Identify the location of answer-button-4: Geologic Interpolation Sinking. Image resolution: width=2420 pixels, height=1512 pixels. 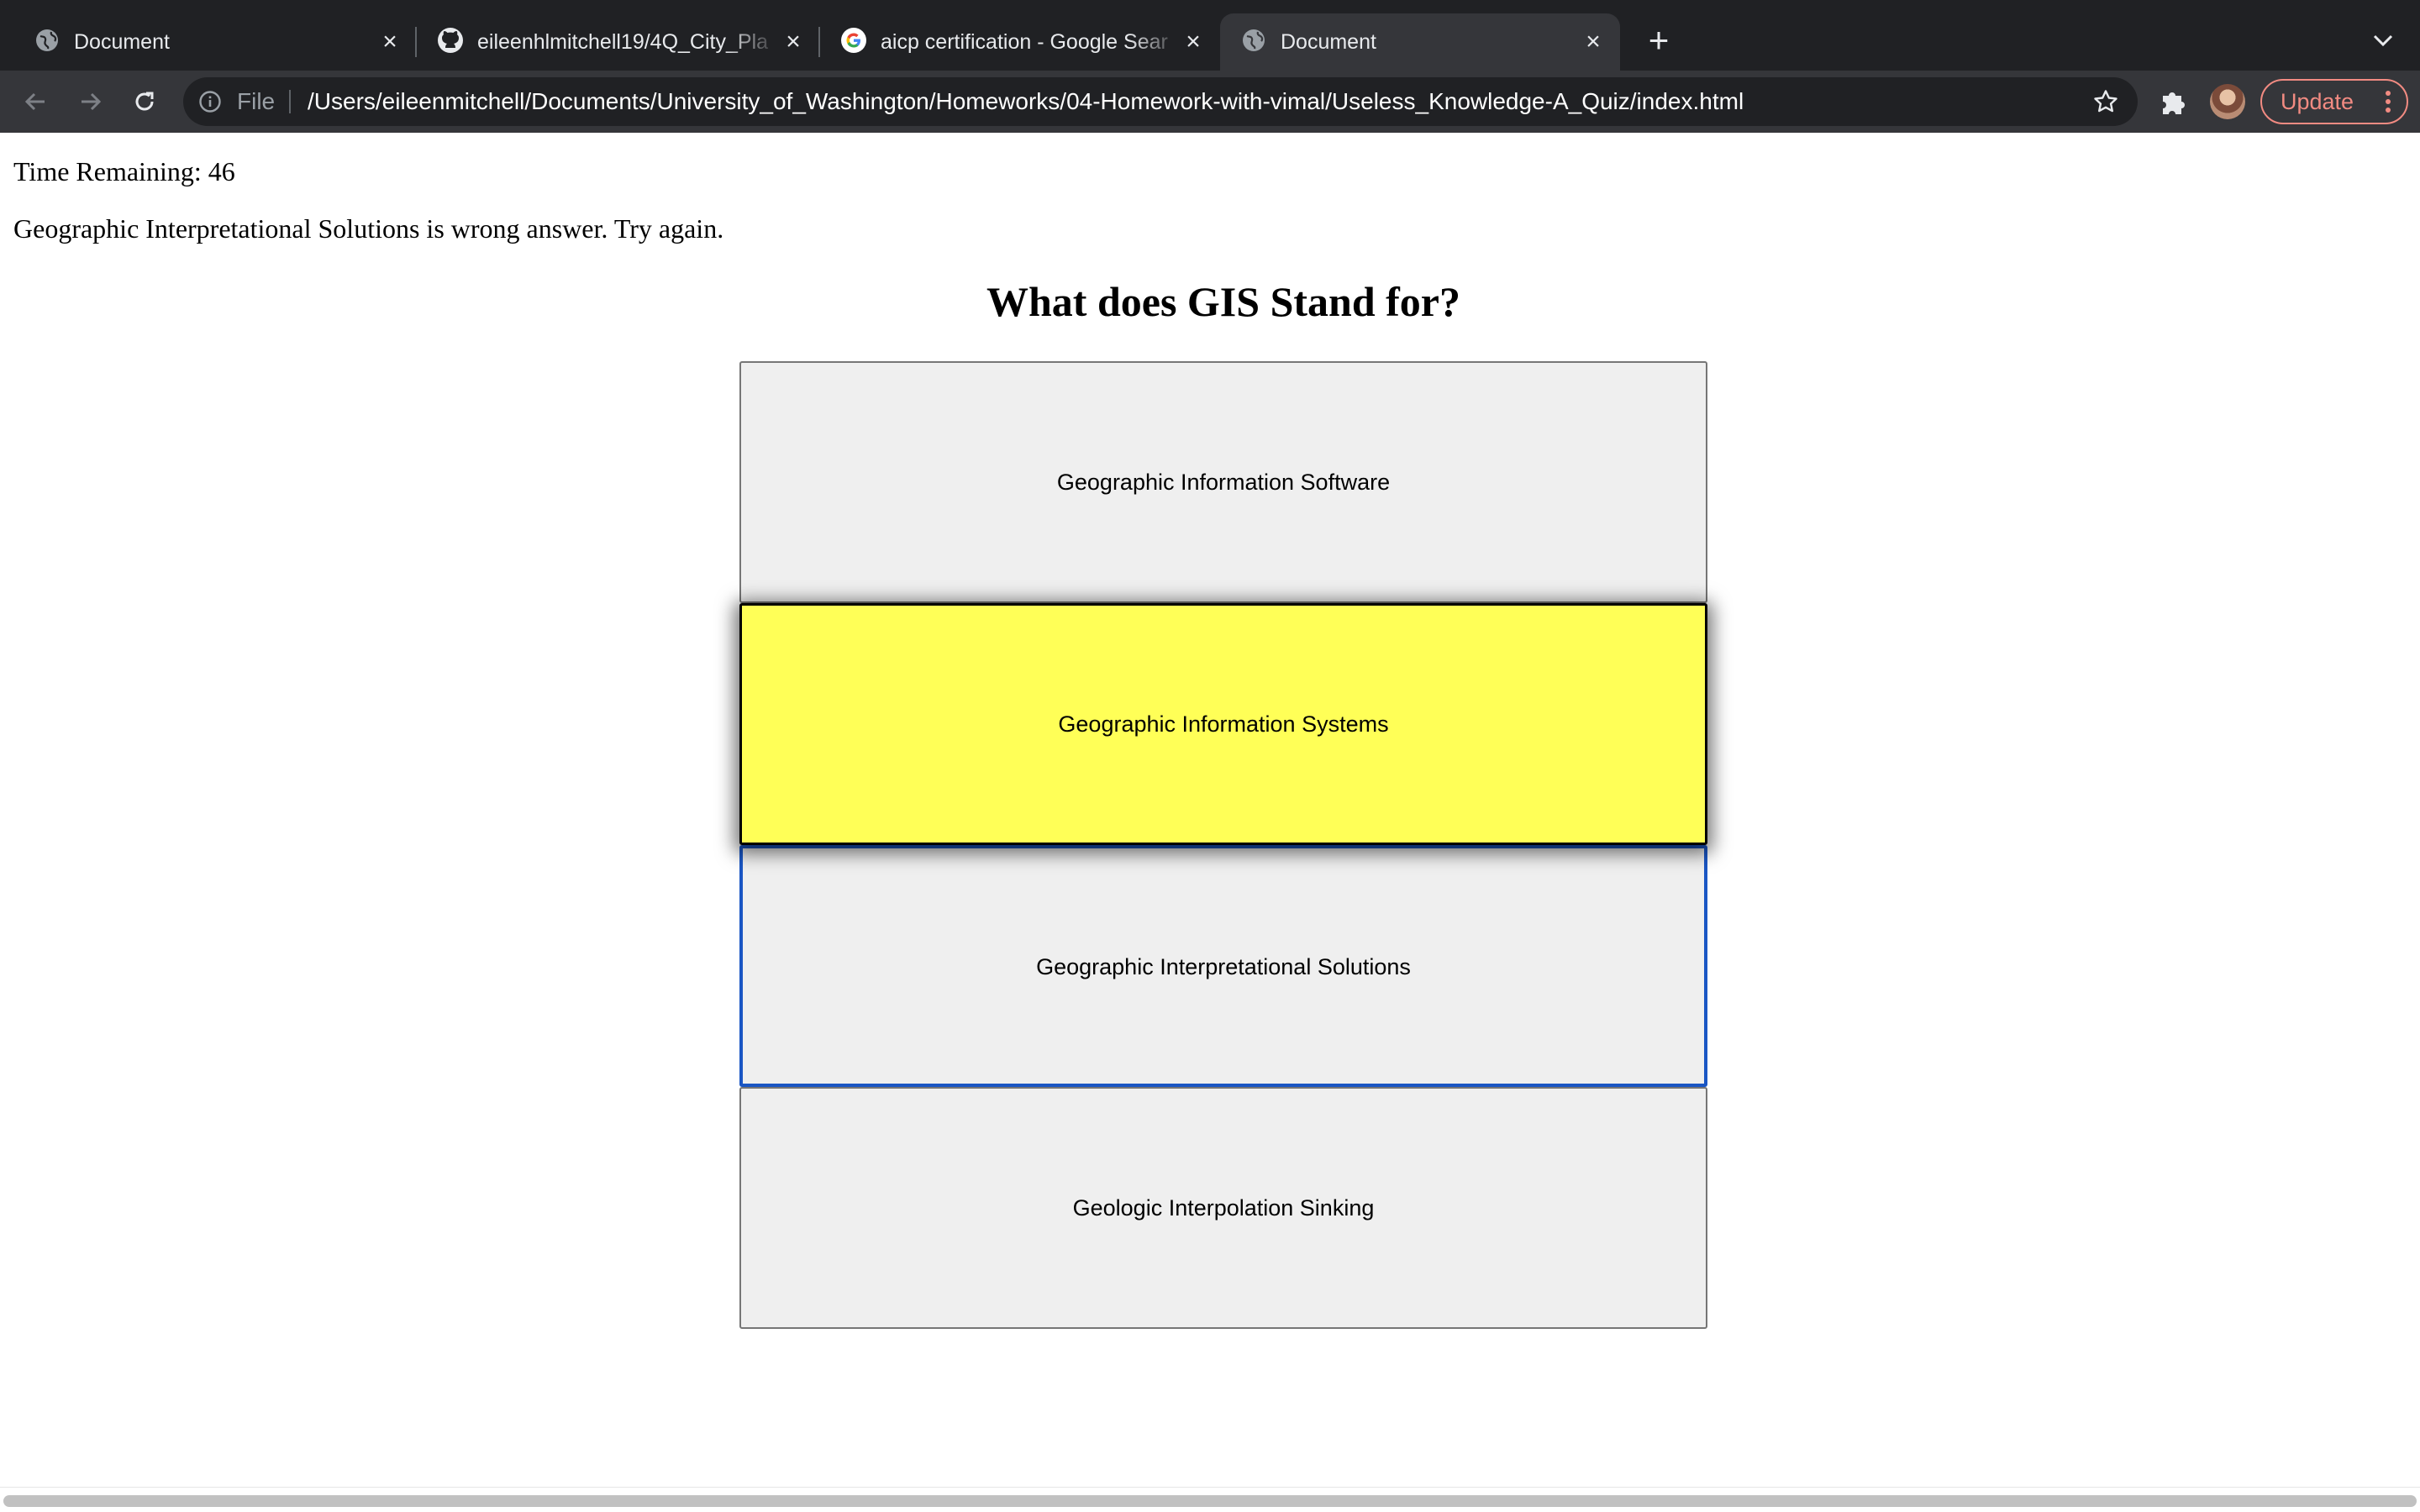
(1223, 1208).